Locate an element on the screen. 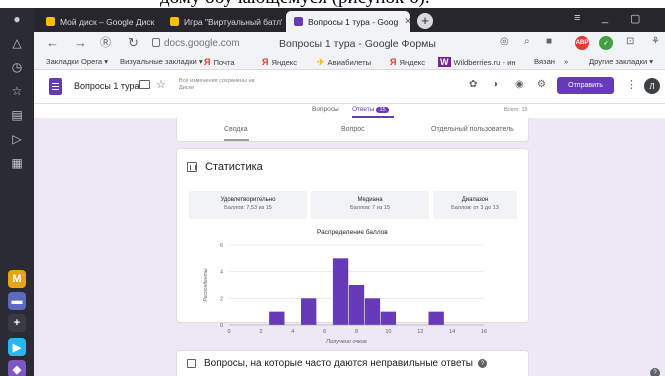 The height and width of the screenshot is (376, 665). send-button: Отправить is located at coordinates (585, 85).